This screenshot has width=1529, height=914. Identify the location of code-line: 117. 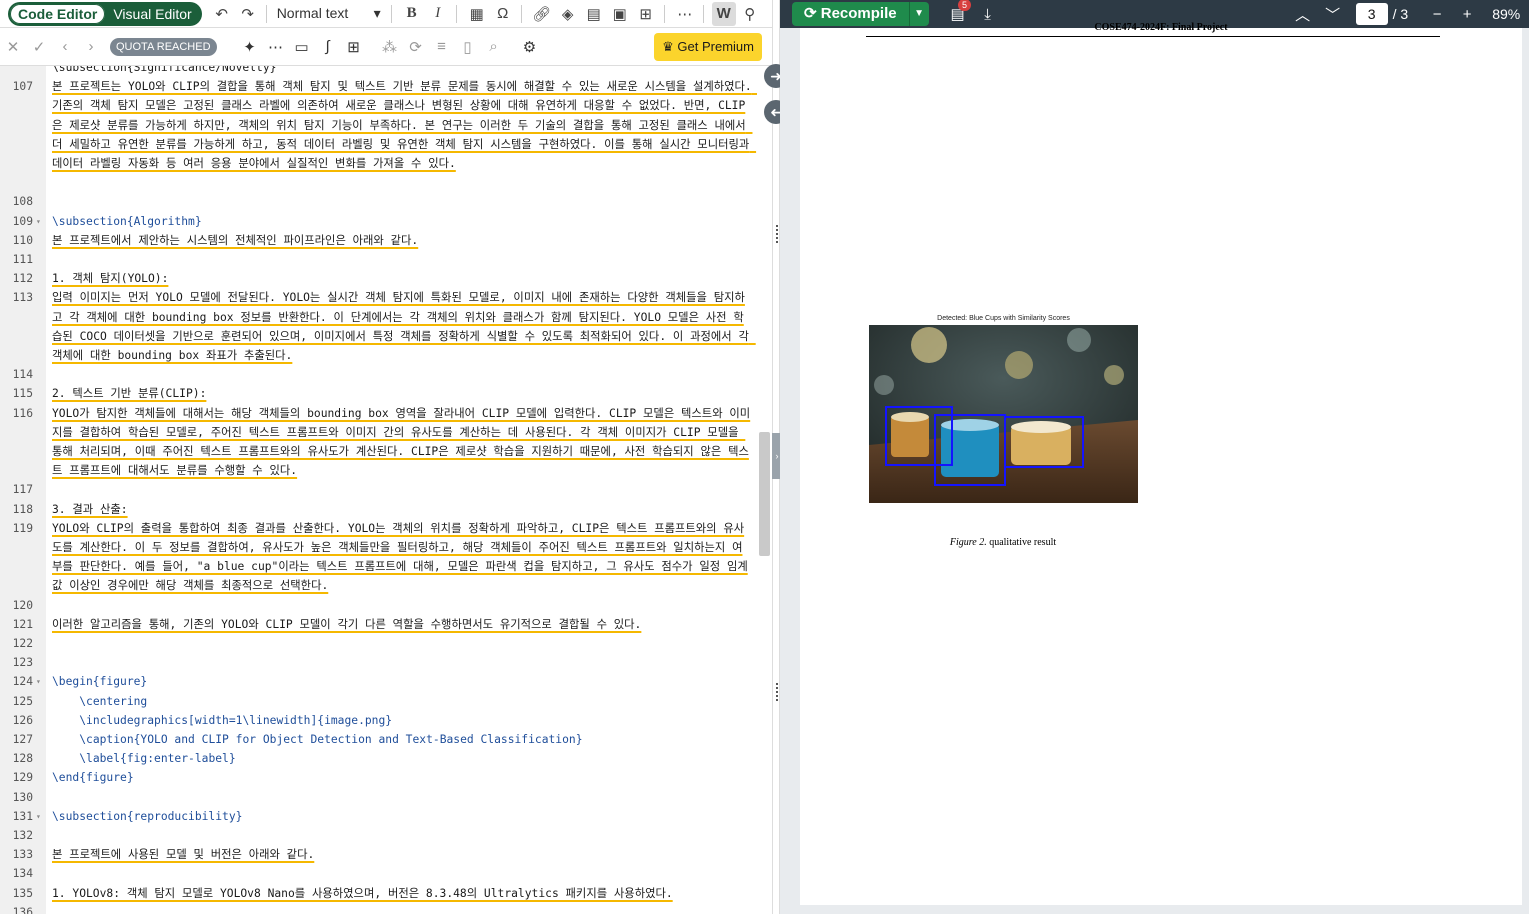
(378, 489).